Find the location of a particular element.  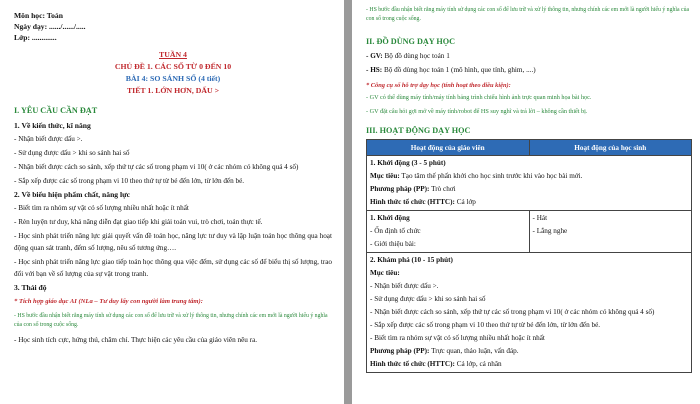

subsection-knowledge: 1. Về kiến thức, kĩ năng is located at coordinates (52, 125).